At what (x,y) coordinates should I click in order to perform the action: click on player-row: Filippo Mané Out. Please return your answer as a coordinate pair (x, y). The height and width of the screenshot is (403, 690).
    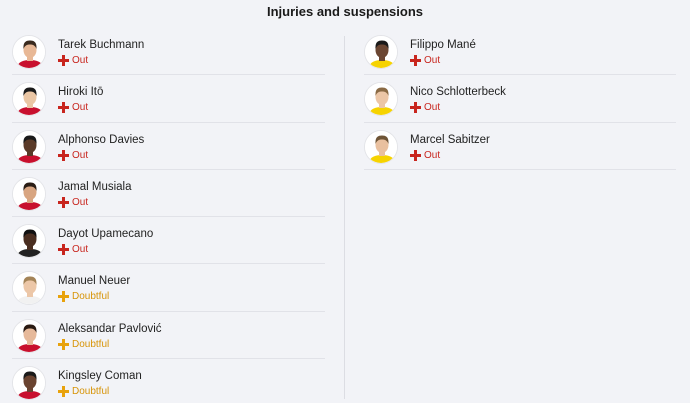
    Looking at the image, I should click on (520, 52).